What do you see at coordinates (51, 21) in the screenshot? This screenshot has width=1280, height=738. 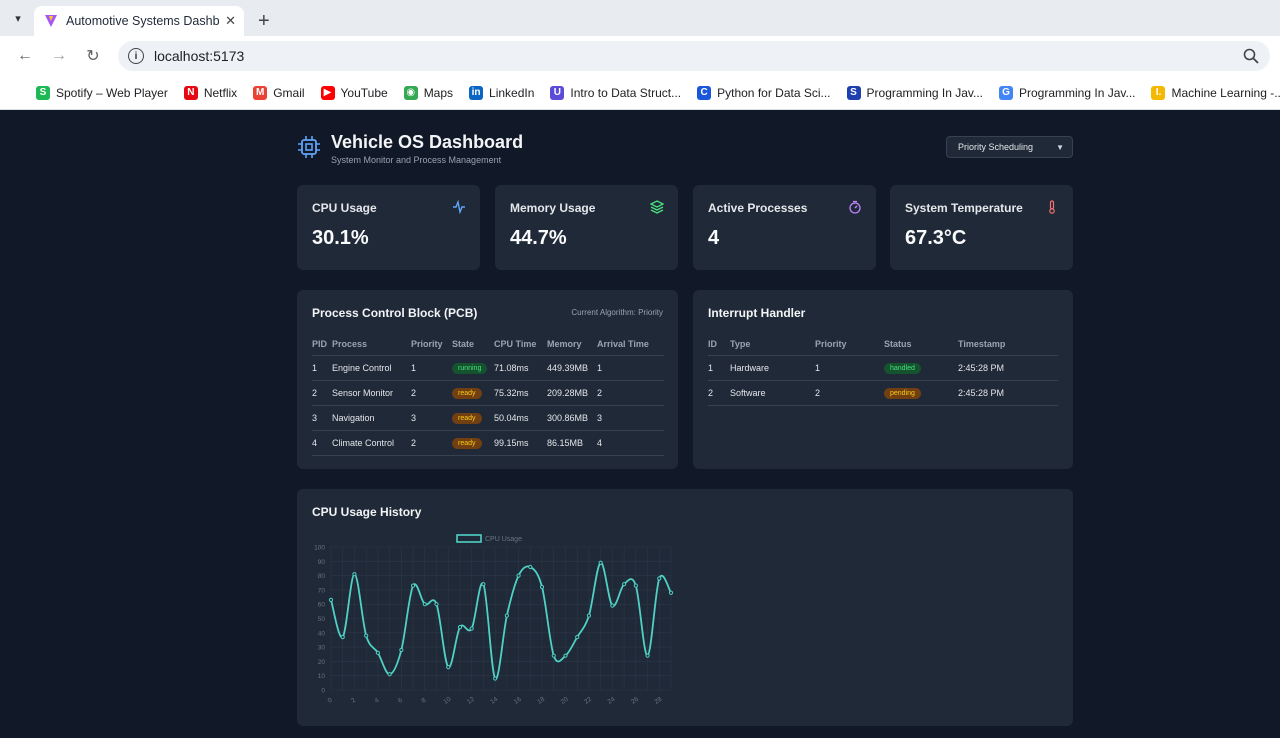 I see `vite-favicon-icon` at bounding box center [51, 21].